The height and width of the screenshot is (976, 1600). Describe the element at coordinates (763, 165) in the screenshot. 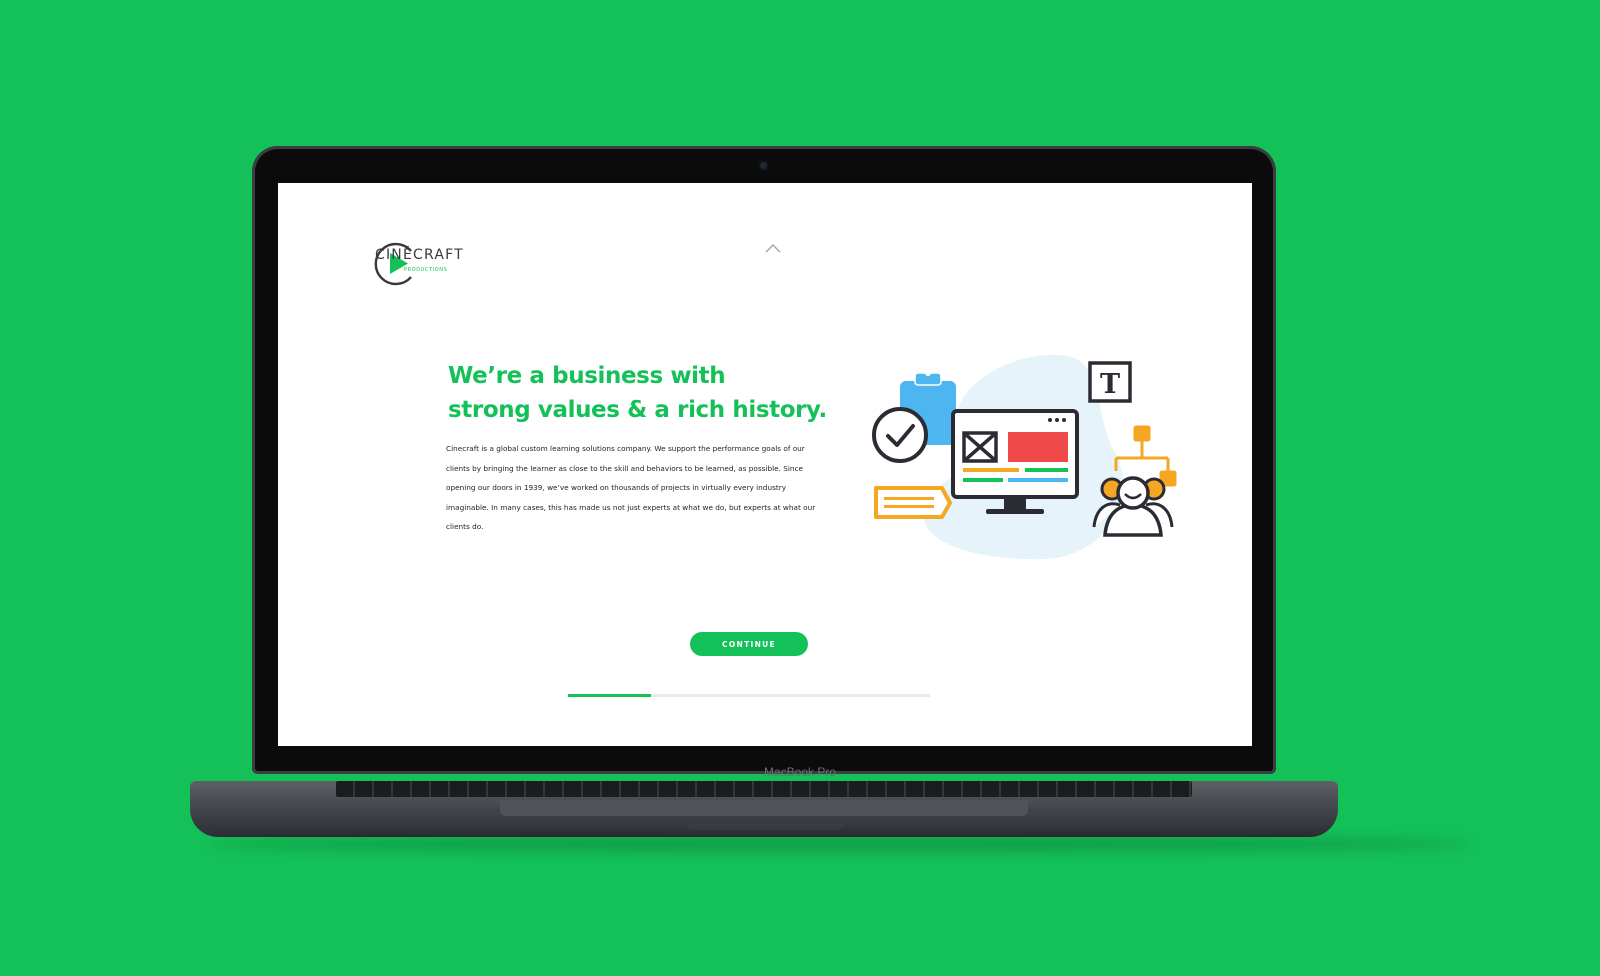

I see `camera` at that location.